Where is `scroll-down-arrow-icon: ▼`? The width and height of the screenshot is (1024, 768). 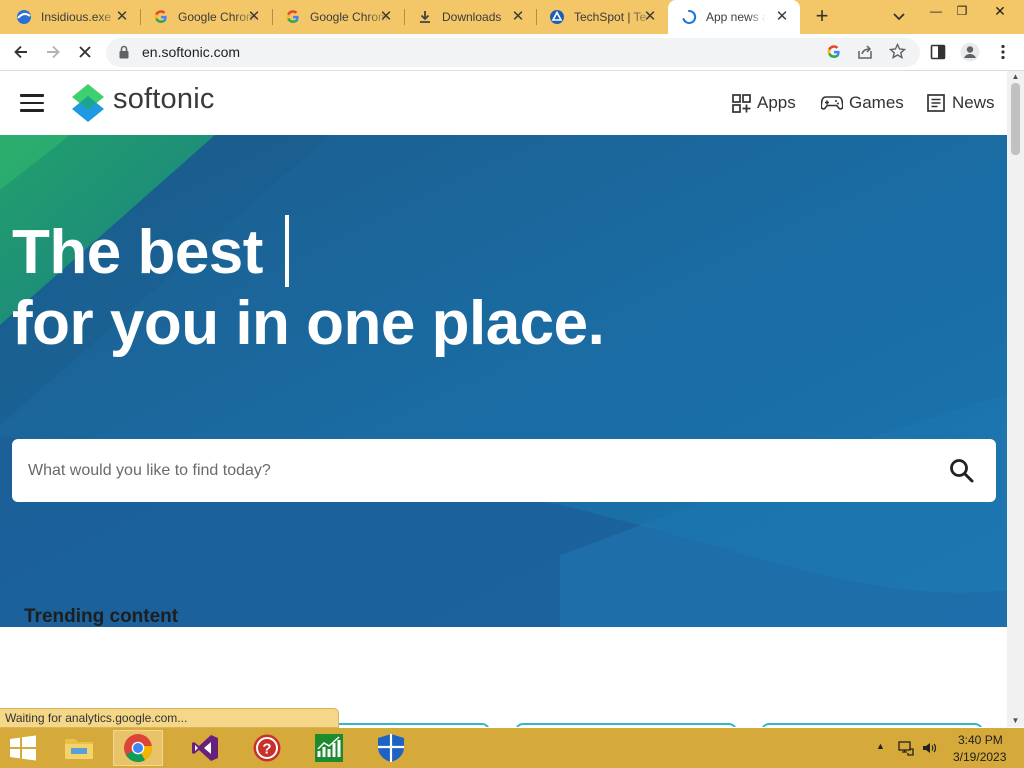 scroll-down-arrow-icon: ▼ is located at coordinates (1015, 721).